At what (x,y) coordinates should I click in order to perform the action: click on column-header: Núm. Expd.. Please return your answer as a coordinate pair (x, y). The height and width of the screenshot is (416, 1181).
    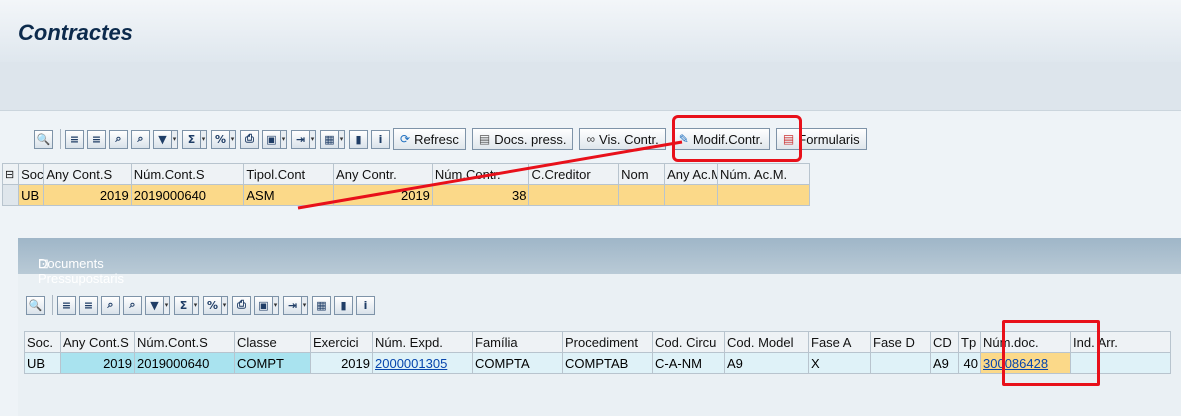
    Looking at the image, I should click on (422, 342).